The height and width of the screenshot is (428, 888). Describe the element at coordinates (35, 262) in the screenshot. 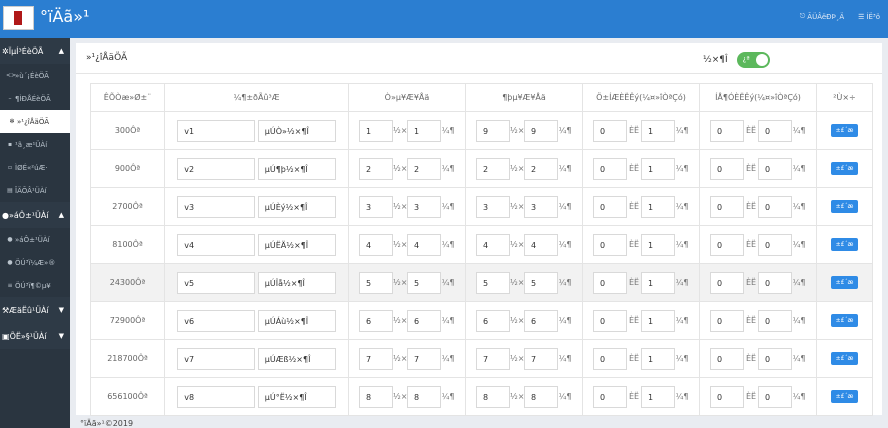

I see `sidebar-item-crowdfund-plan: ● ÖÚ³ï¼Æ»®` at that location.